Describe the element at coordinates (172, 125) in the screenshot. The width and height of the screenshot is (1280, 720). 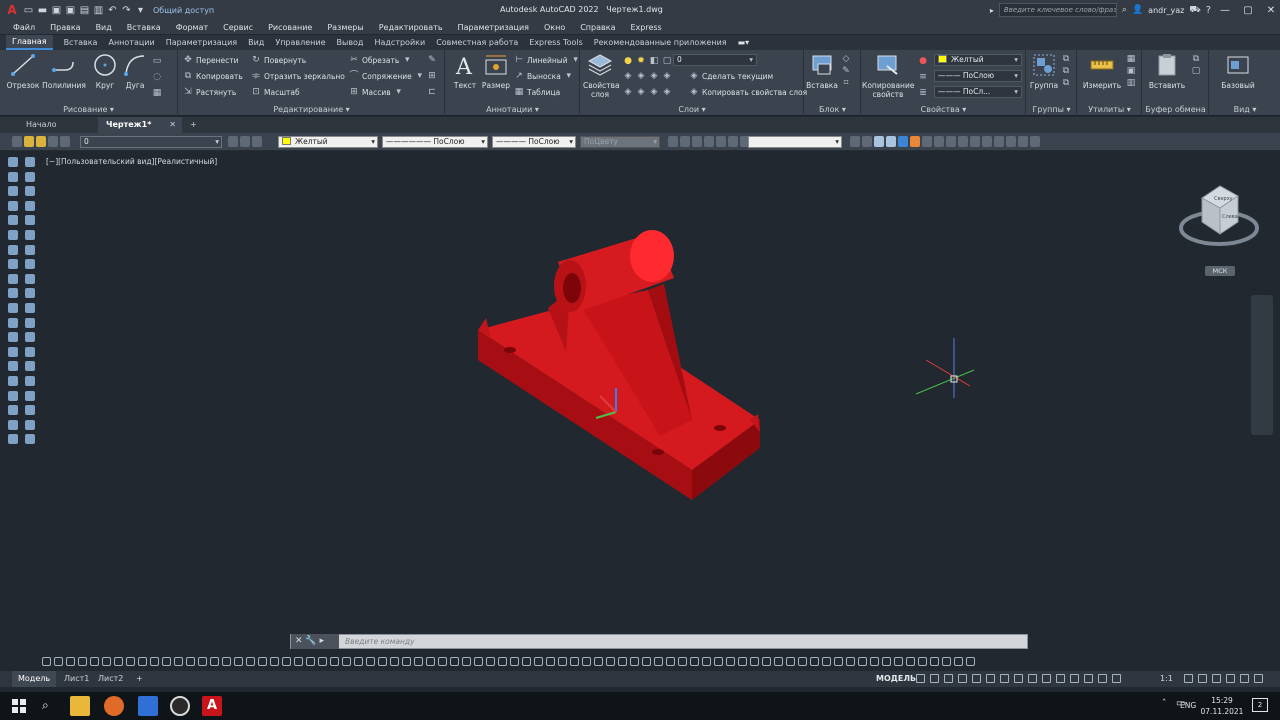
I see `close-tab-icon: ✕` at that location.